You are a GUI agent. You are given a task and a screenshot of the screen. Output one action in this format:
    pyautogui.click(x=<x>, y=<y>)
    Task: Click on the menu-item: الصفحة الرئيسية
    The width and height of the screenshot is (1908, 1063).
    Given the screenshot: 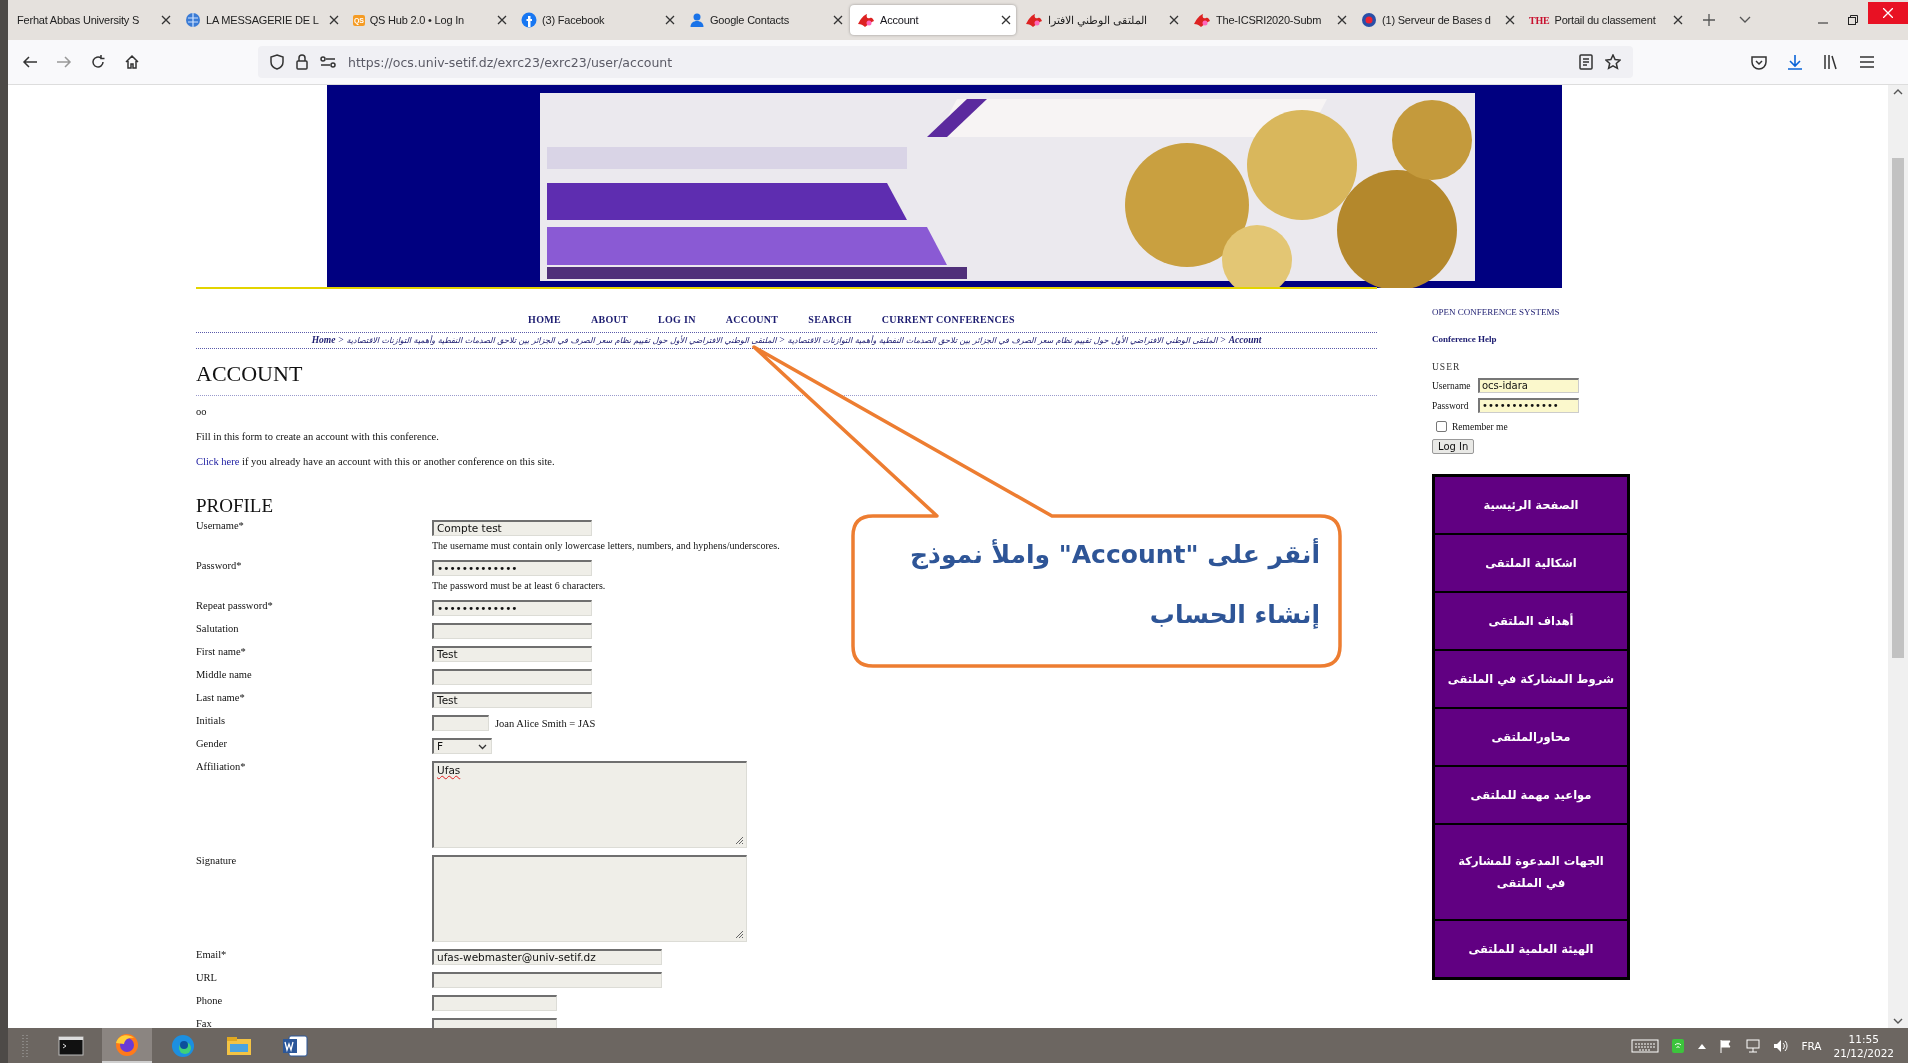 What is the action you would take?
    pyautogui.click(x=1531, y=505)
    